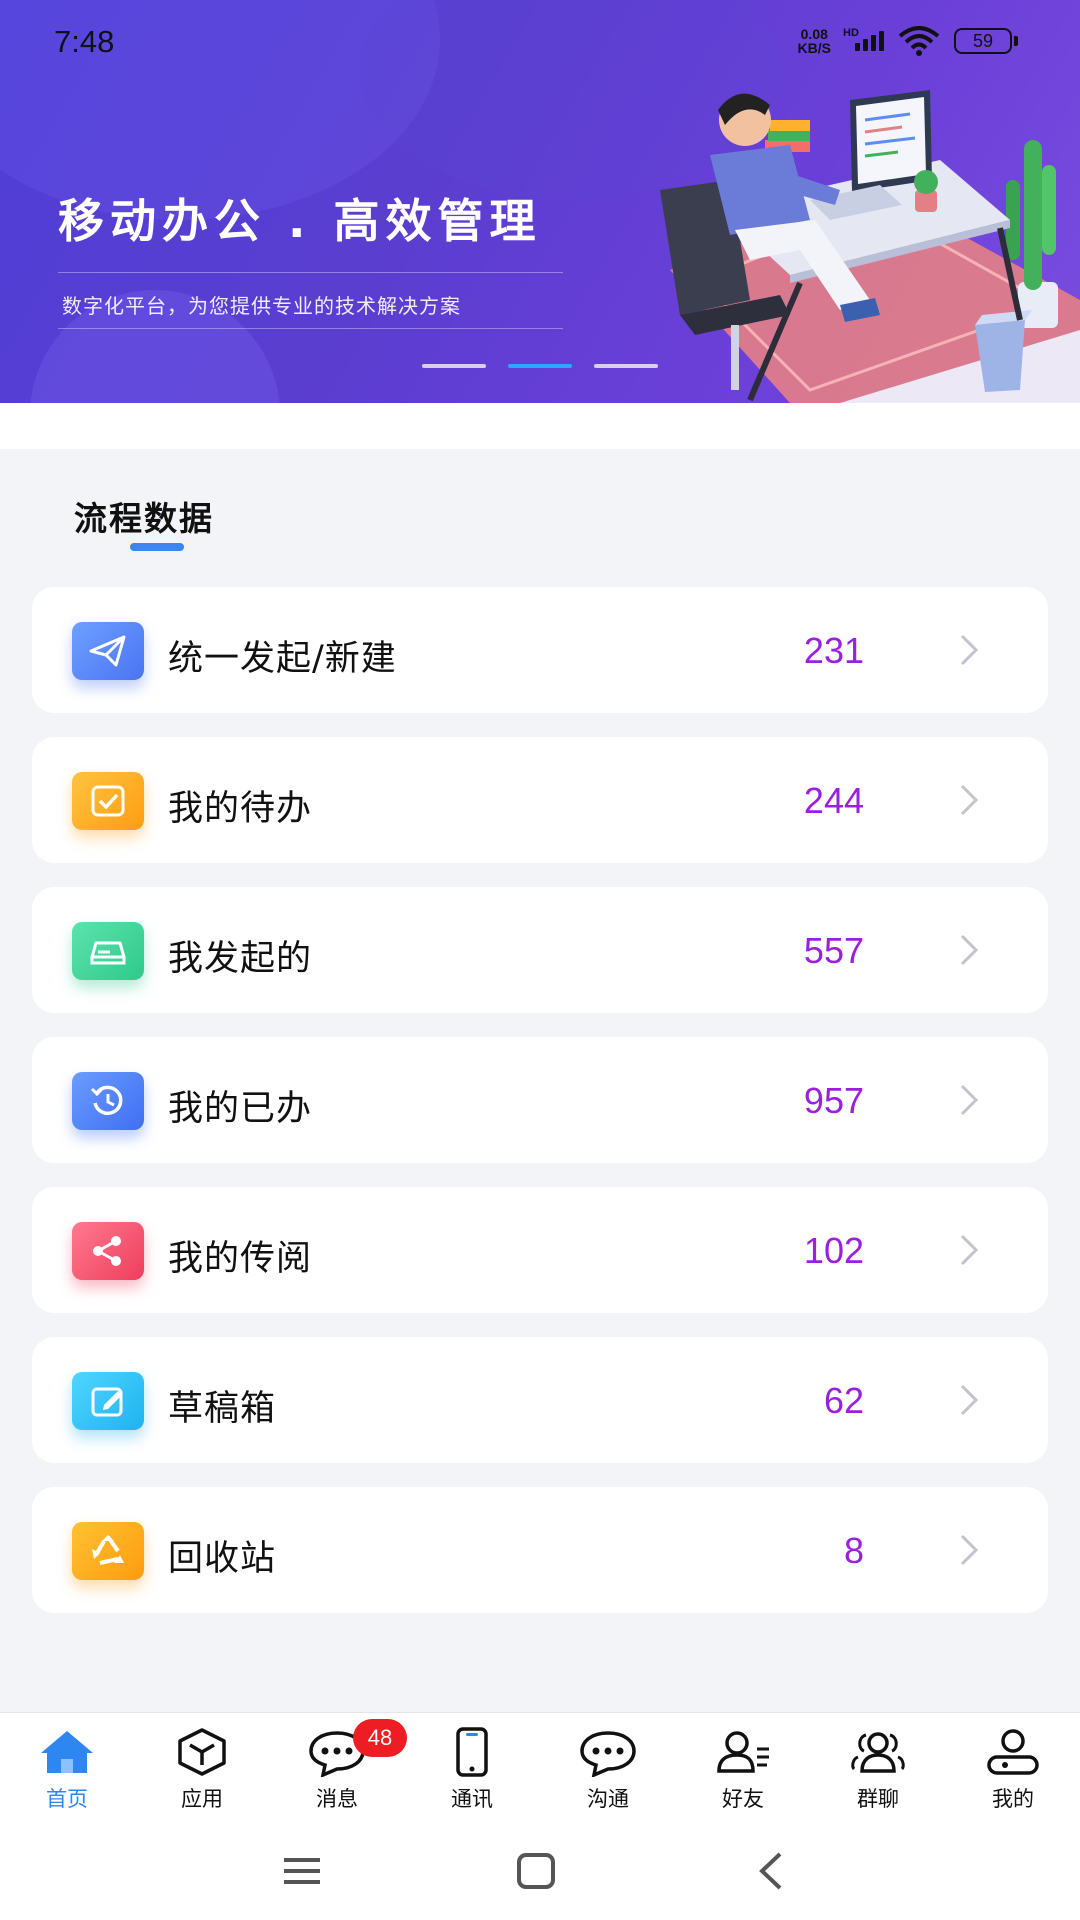 This screenshot has height=1920, width=1080. I want to click on status-time: 7:48, so click(84, 41).